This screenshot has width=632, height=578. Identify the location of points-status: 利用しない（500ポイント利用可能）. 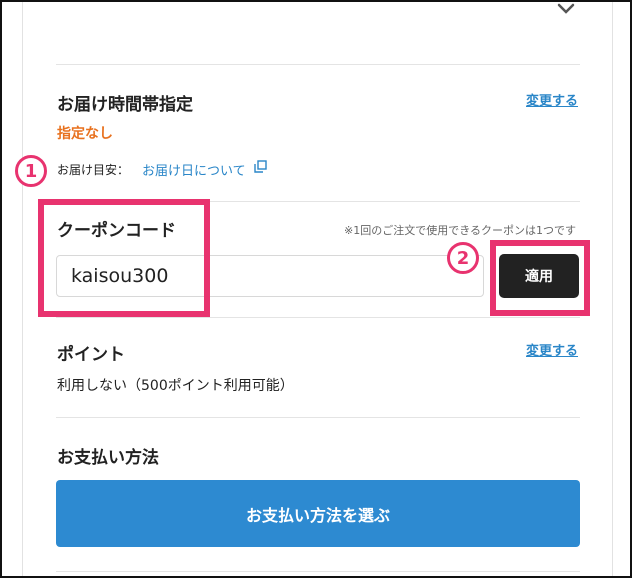
(175, 386).